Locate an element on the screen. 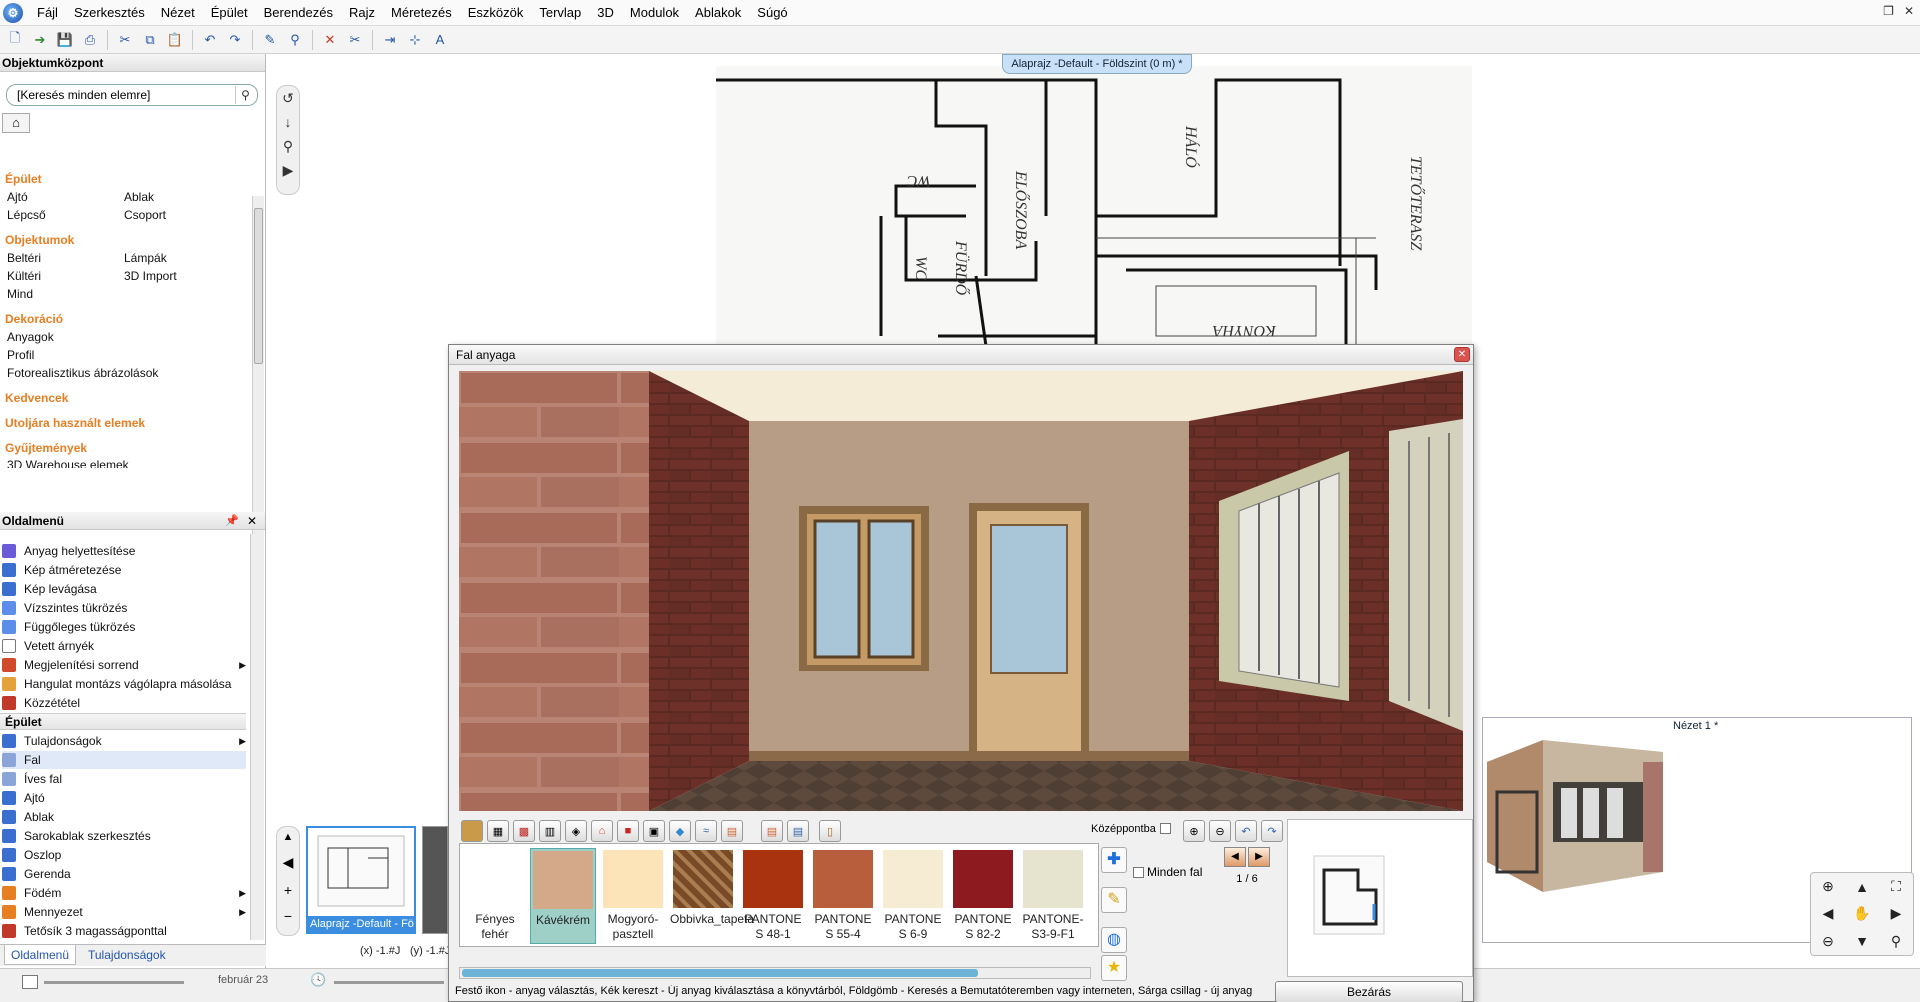 The width and height of the screenshot is (1920, 1002). item-3d-import: 3D Import is located at coordinates (150, 276).